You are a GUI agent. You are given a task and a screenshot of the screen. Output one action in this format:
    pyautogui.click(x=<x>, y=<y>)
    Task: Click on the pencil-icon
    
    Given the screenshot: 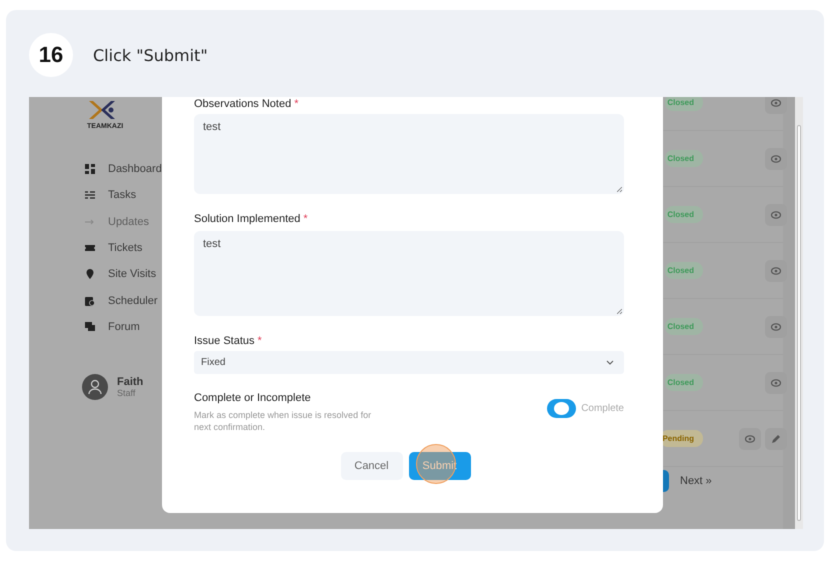 What is the action you would take?
    pyautogui.click(x=776, y=439)
    